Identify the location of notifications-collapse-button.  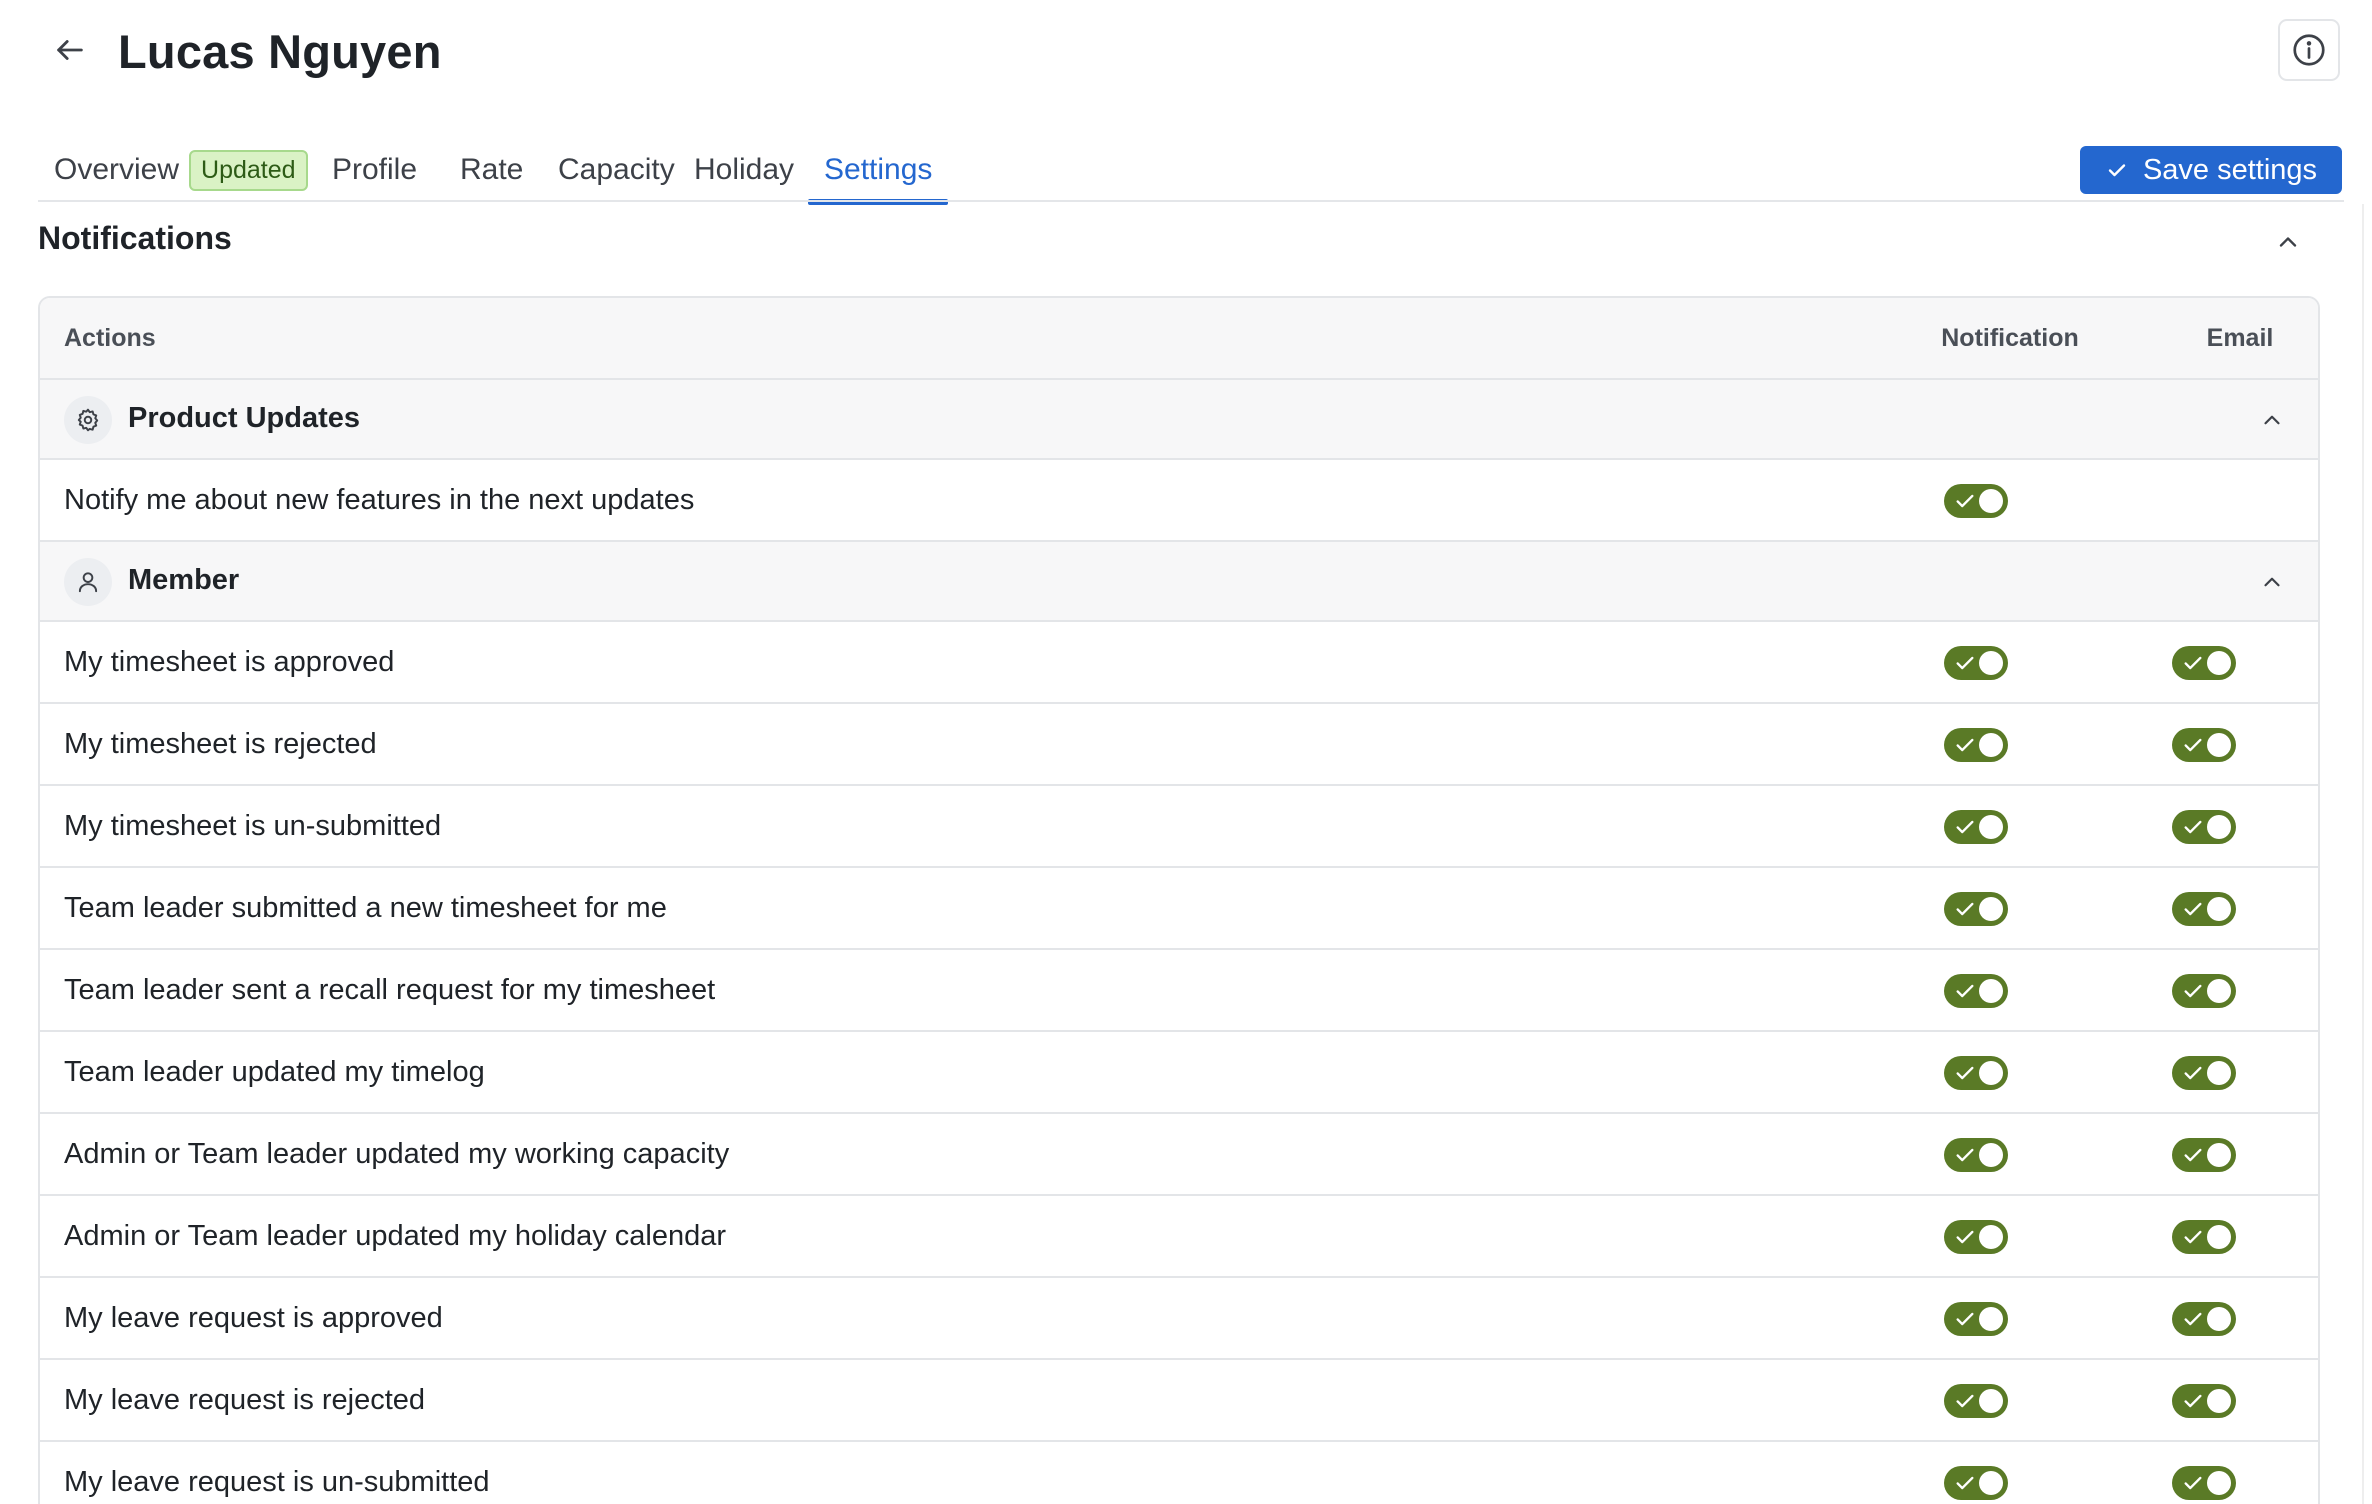
(2288, 242).